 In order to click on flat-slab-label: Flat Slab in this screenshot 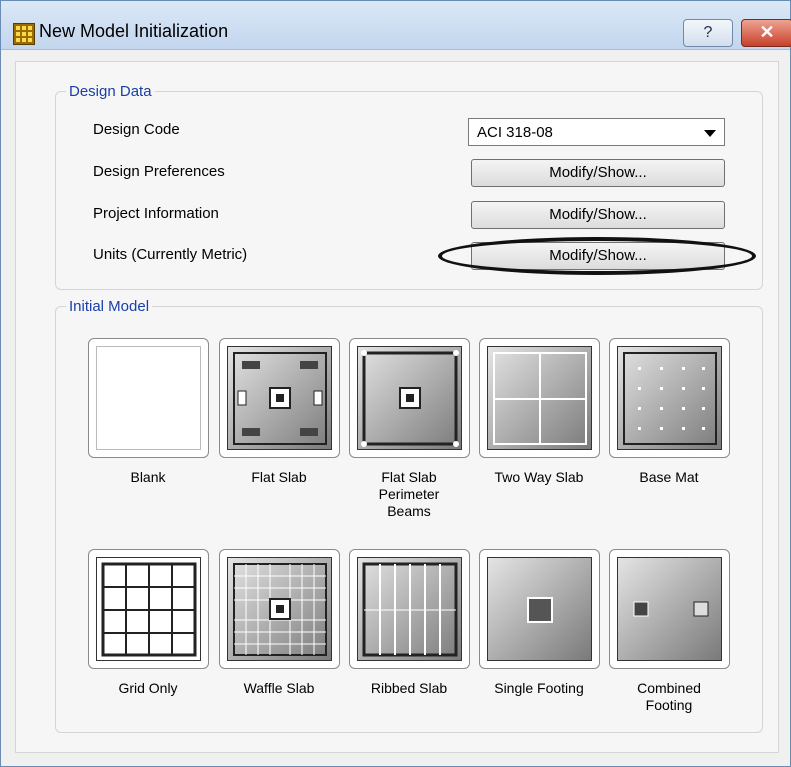, I will do `click(279, 477)`.